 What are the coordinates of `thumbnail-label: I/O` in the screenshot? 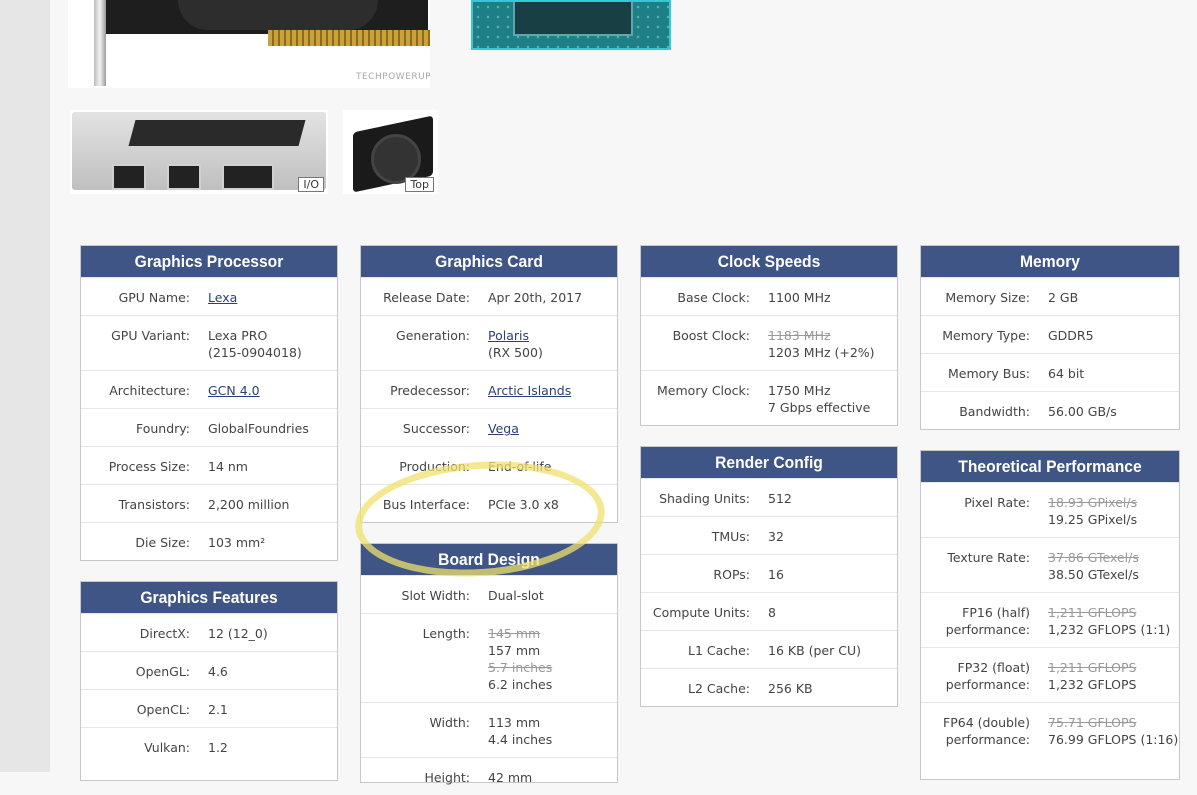 It's located at (311, 184).